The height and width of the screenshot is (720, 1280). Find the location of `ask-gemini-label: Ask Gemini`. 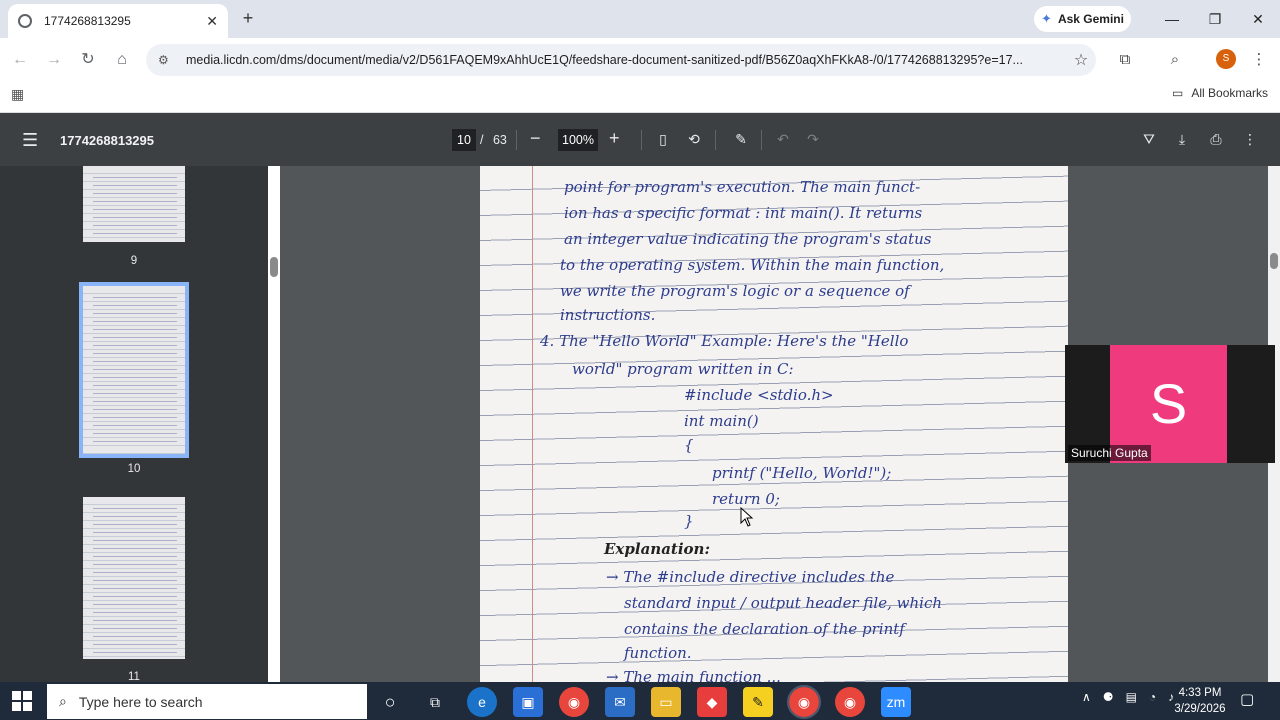

ask-gemini-label: Ask Gemini is located at coordinates (1090, 19).